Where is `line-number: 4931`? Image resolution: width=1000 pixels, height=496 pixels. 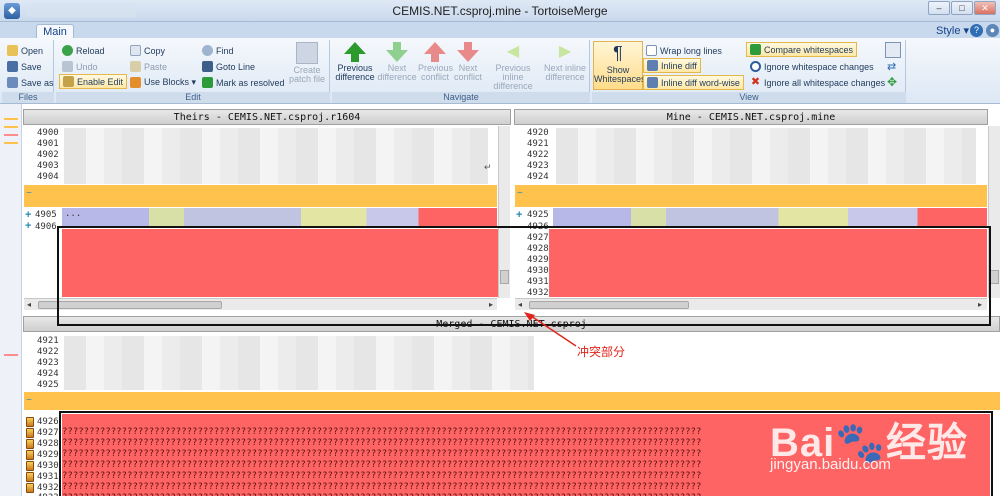 line-number: 4931 is located at coordinates (48, 477).